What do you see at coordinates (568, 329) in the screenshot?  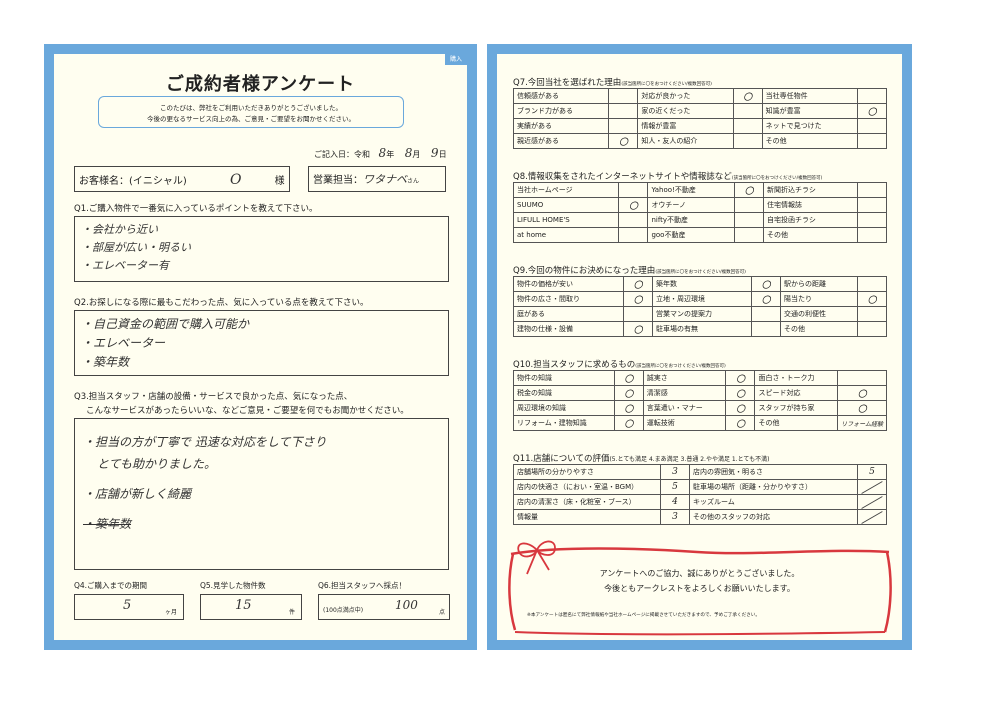 I see `q9-r4-c1: 建物の仕様・設備` at bounding box center [568, 329].